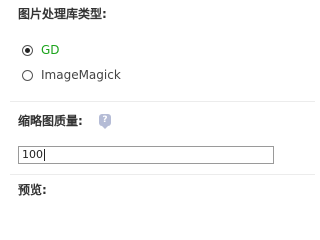  I want to click on help-icon: ?, so click(105, 121).